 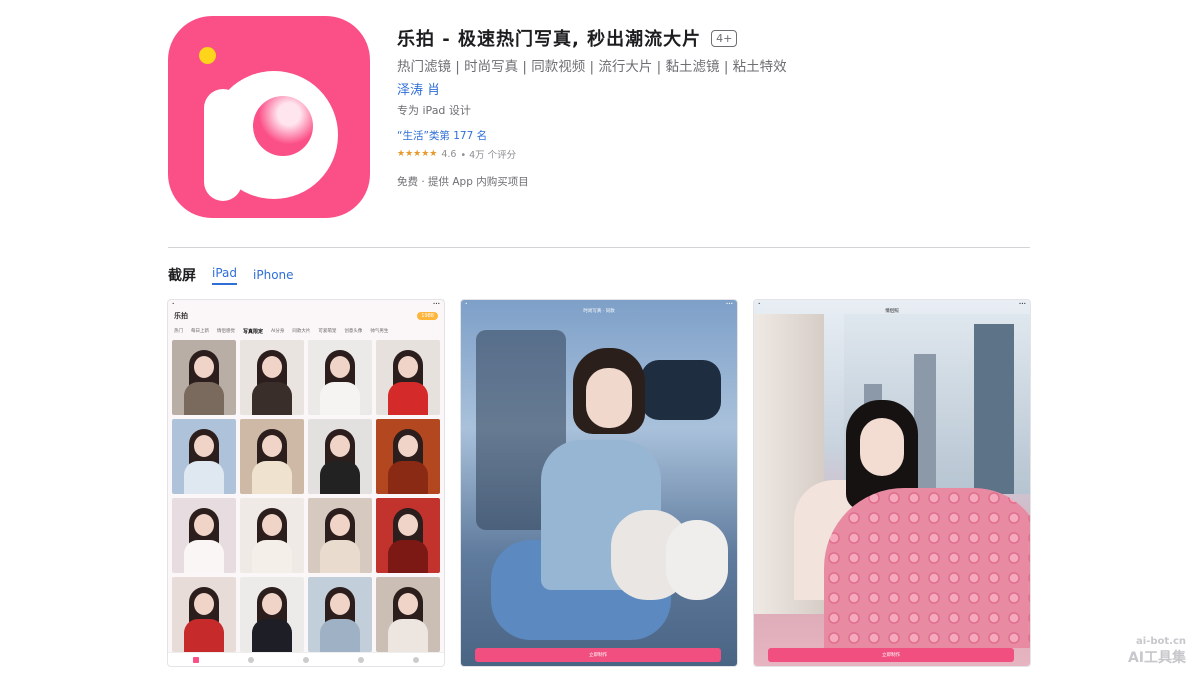 I want to click on shot1-logo: 乐拍, so click(x=181, y=316).